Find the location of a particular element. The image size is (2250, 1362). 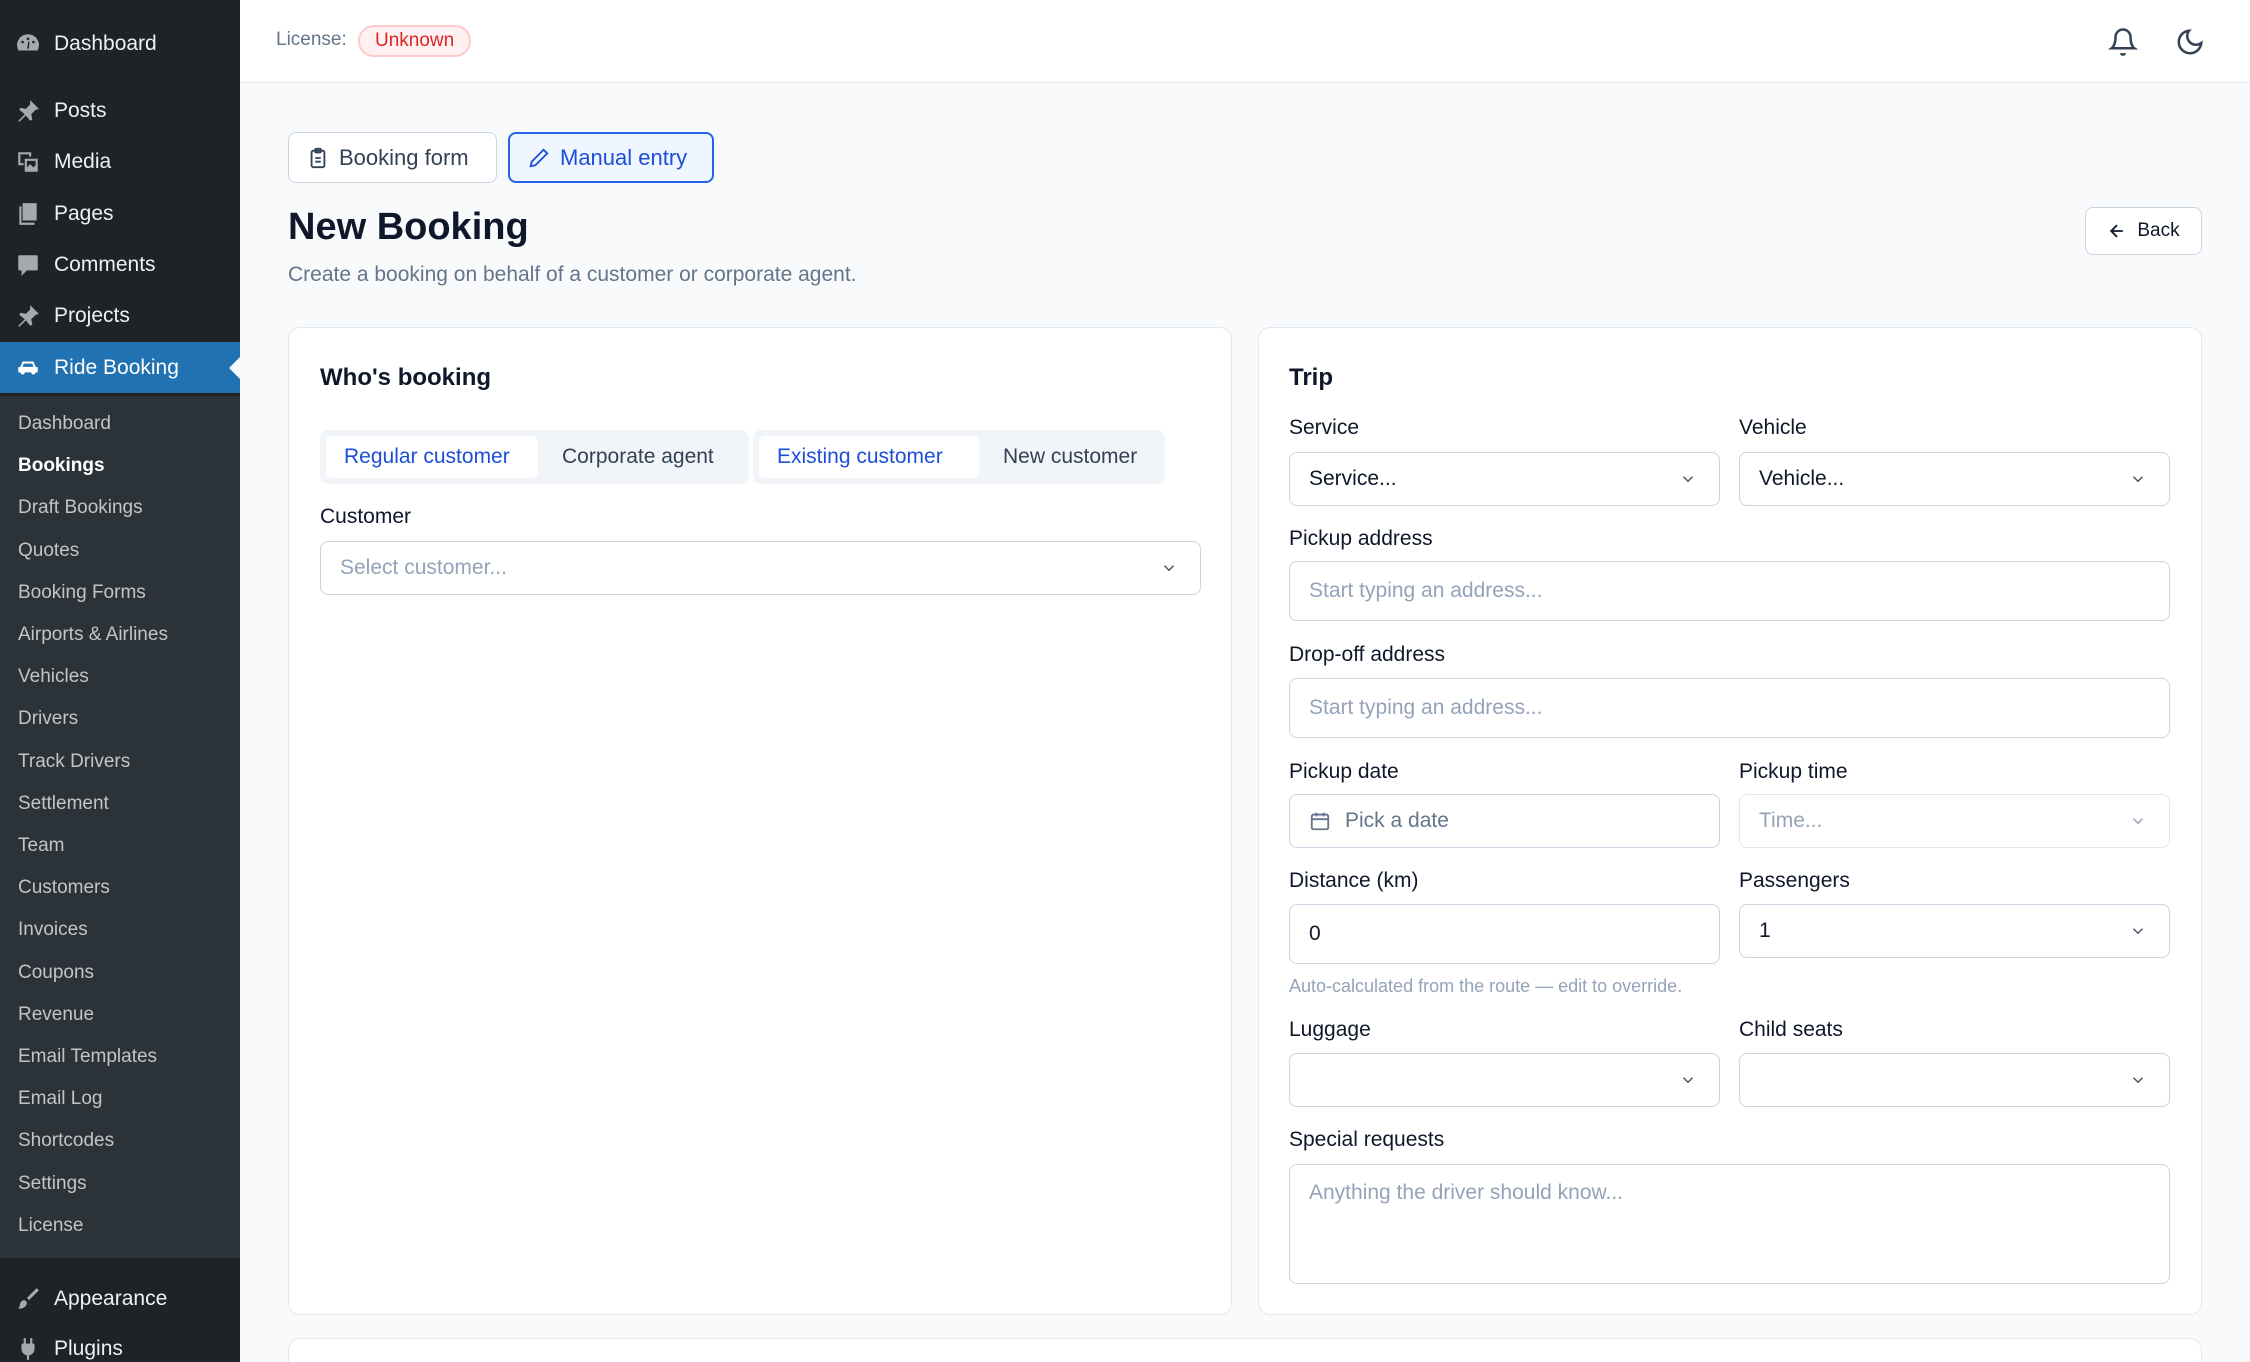

sidebar-item-ride-booking: Ride Booking is located at coordinates (120, 367).